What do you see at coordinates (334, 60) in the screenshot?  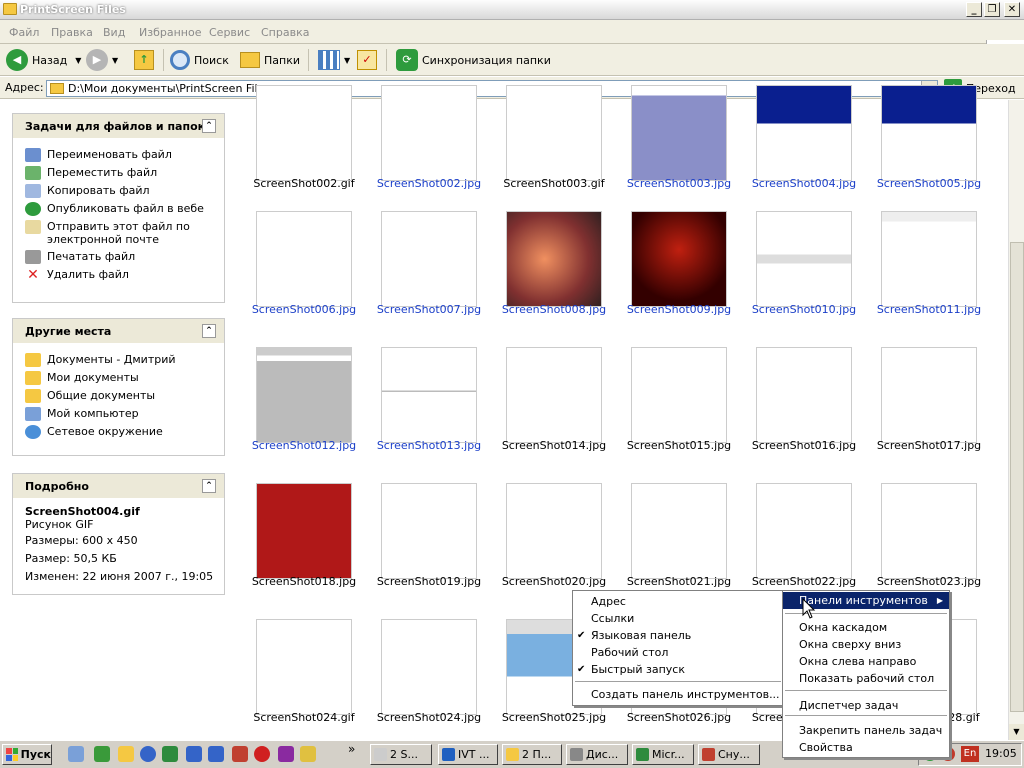 I see `views-button: ▼` at bounding box center [334, 60].